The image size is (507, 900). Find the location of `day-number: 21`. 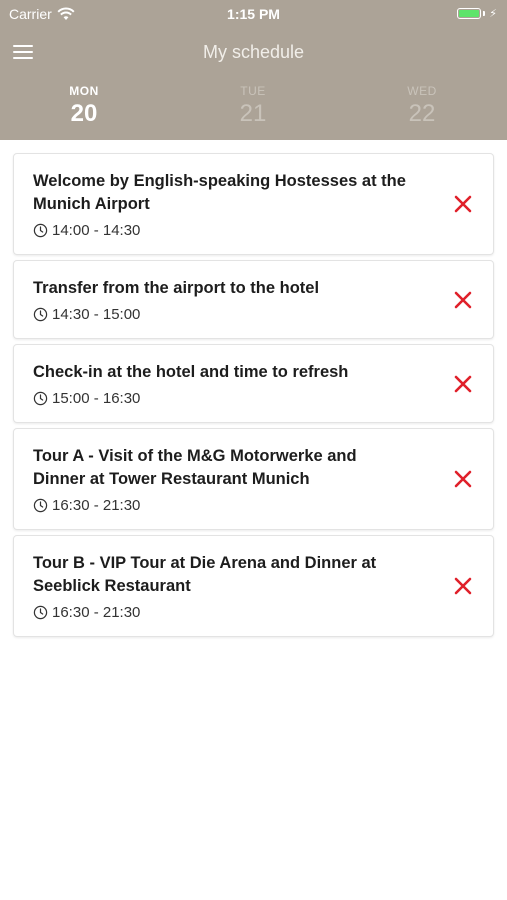

day-number: 21 is located at coordinates (253, 113).